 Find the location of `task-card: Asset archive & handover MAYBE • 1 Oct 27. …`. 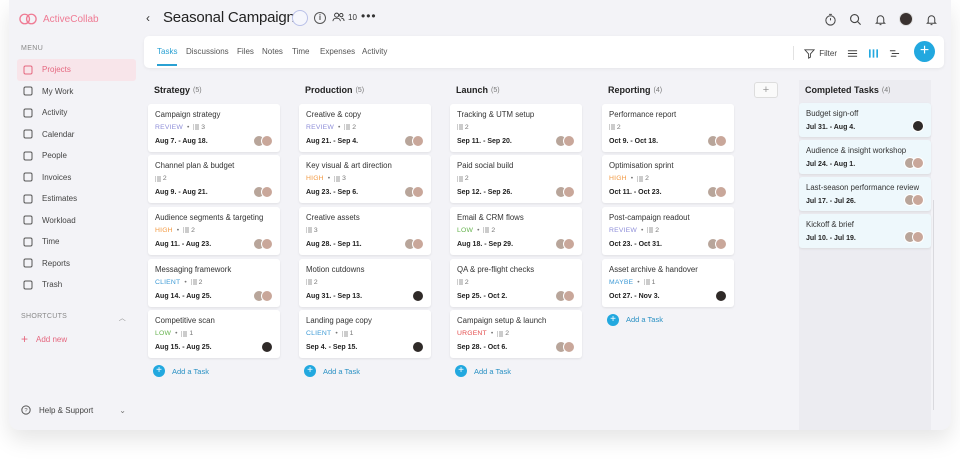

task-card: Asset archive & handover MAYBE • 1 Oct 27. … is located at coordinates (668, 282).